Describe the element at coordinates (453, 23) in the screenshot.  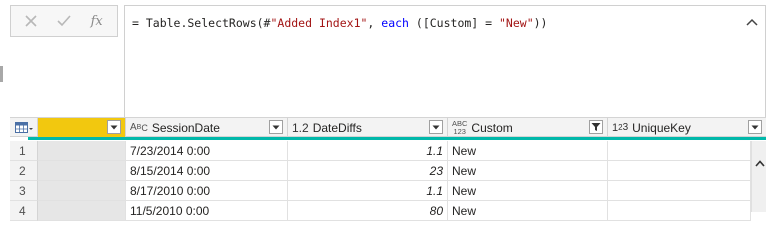
I see `formula-condition: ([Custom] =` at that location.